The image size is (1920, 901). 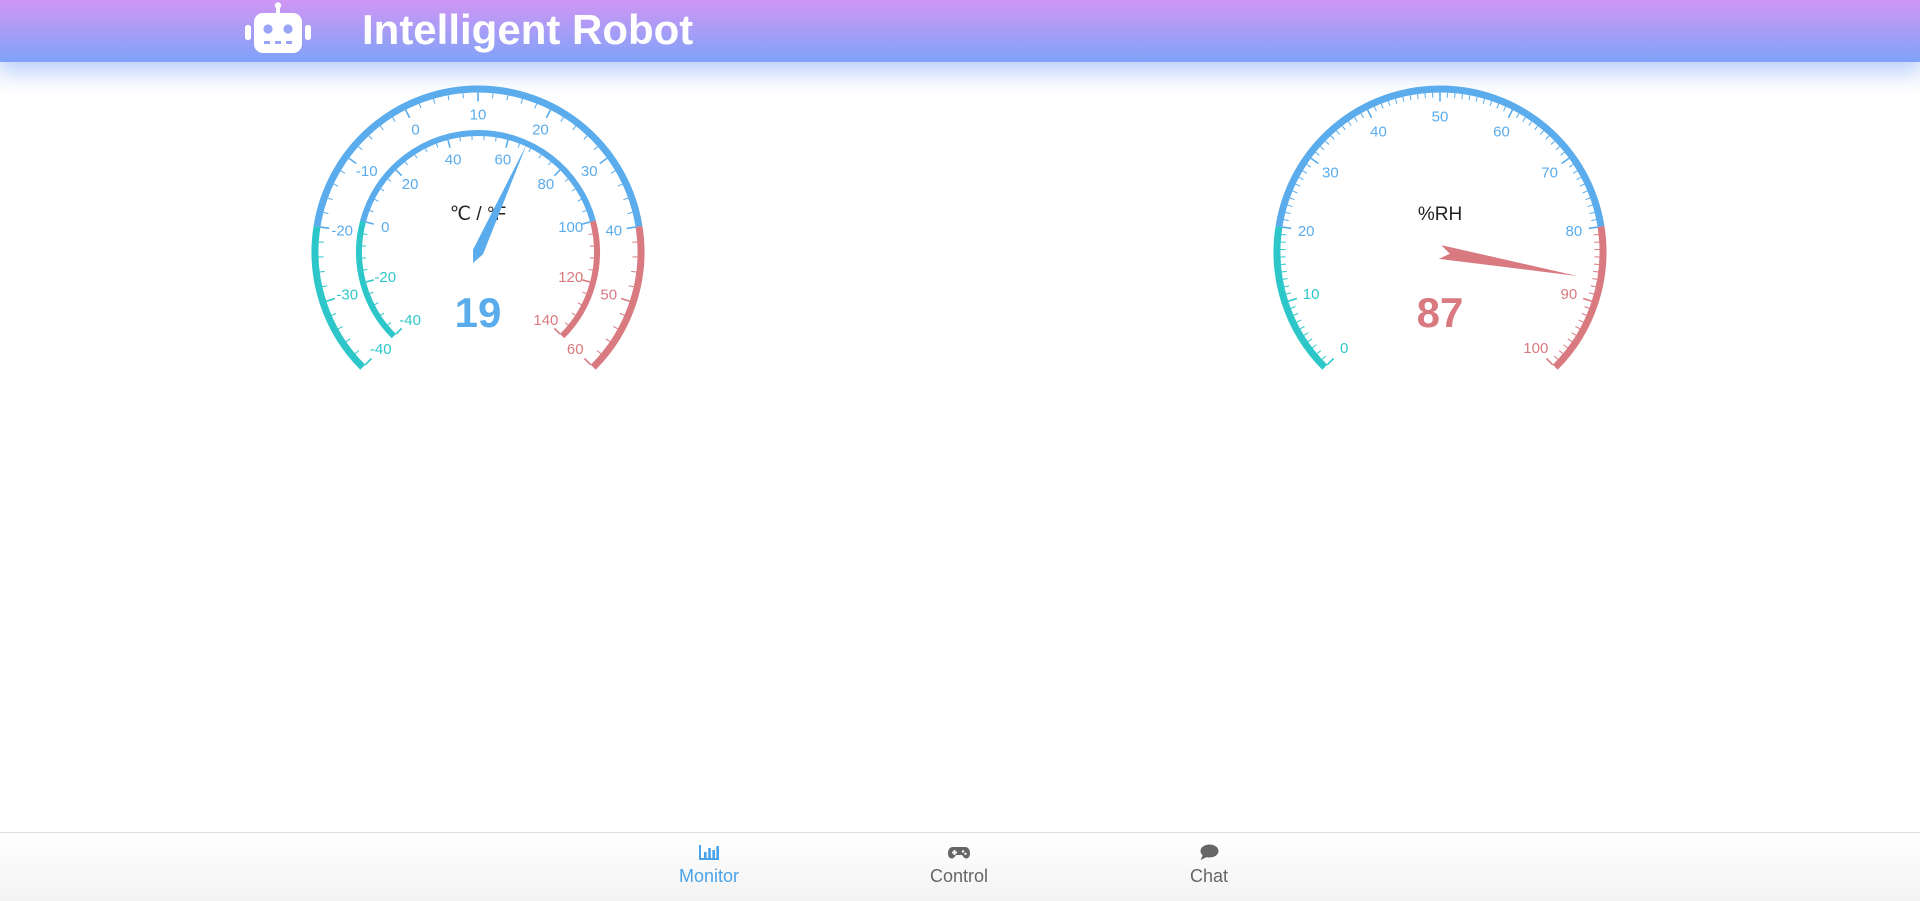 What do you see at coordinates (709, 852) in the screenshot?
I see `bar-chart-icon` at bounding box center [709, 852].